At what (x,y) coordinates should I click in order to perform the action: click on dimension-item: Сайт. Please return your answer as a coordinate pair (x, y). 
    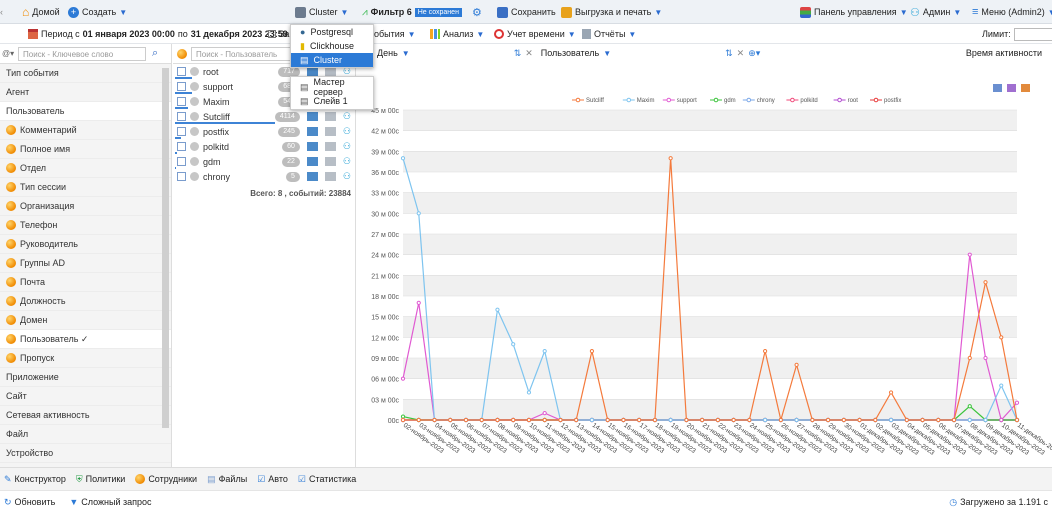
    Looking at the image, I should click on (85, 396).